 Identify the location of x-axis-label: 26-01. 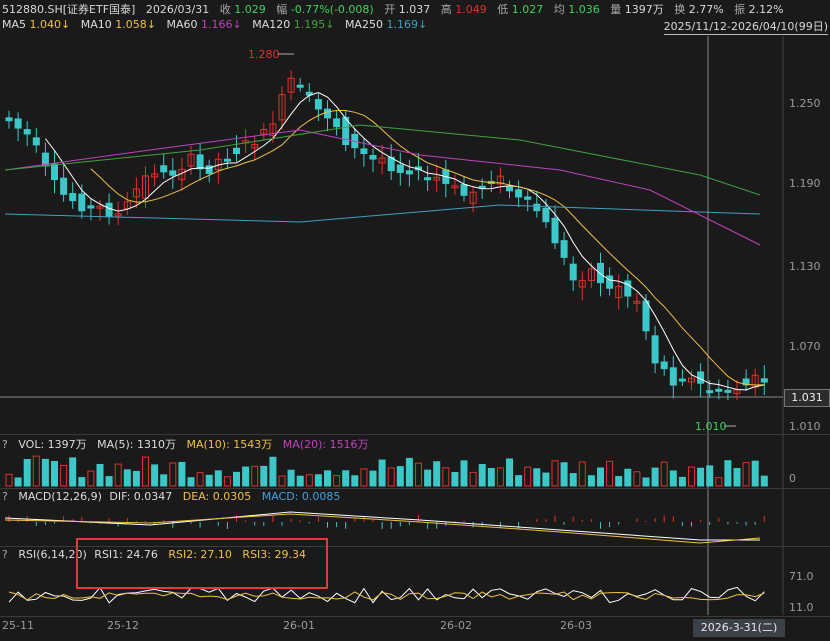
(299, 625).